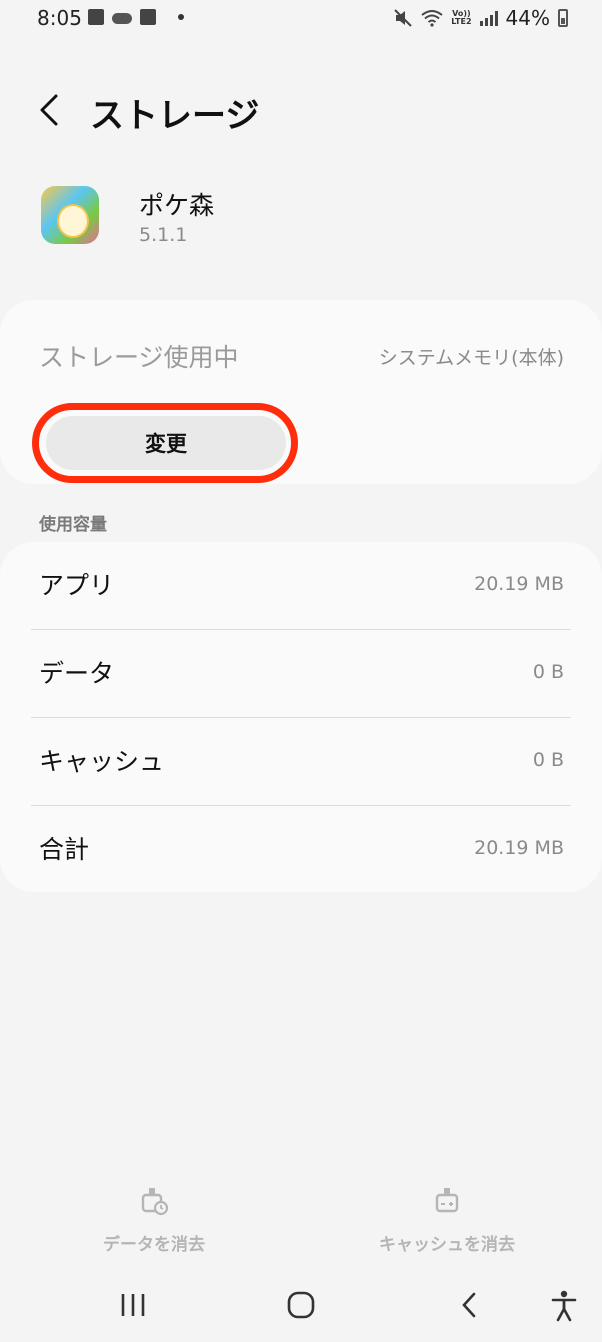 This screenshot has height=1342, width=602. I want to click on battery-icon, so click(563, 18).